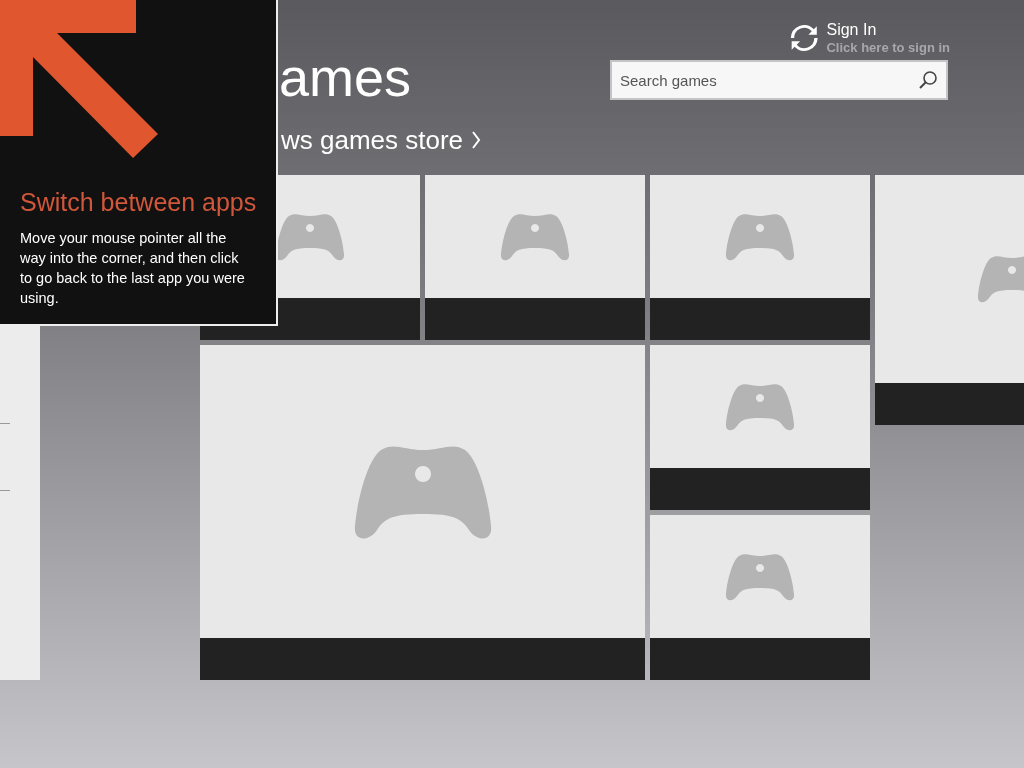 Image resolution: width=1024 pixels, height=768 pixels. Describe the element at coordinates (372, 140) in the screenshot. I see `store-link: ws games store` at that location.